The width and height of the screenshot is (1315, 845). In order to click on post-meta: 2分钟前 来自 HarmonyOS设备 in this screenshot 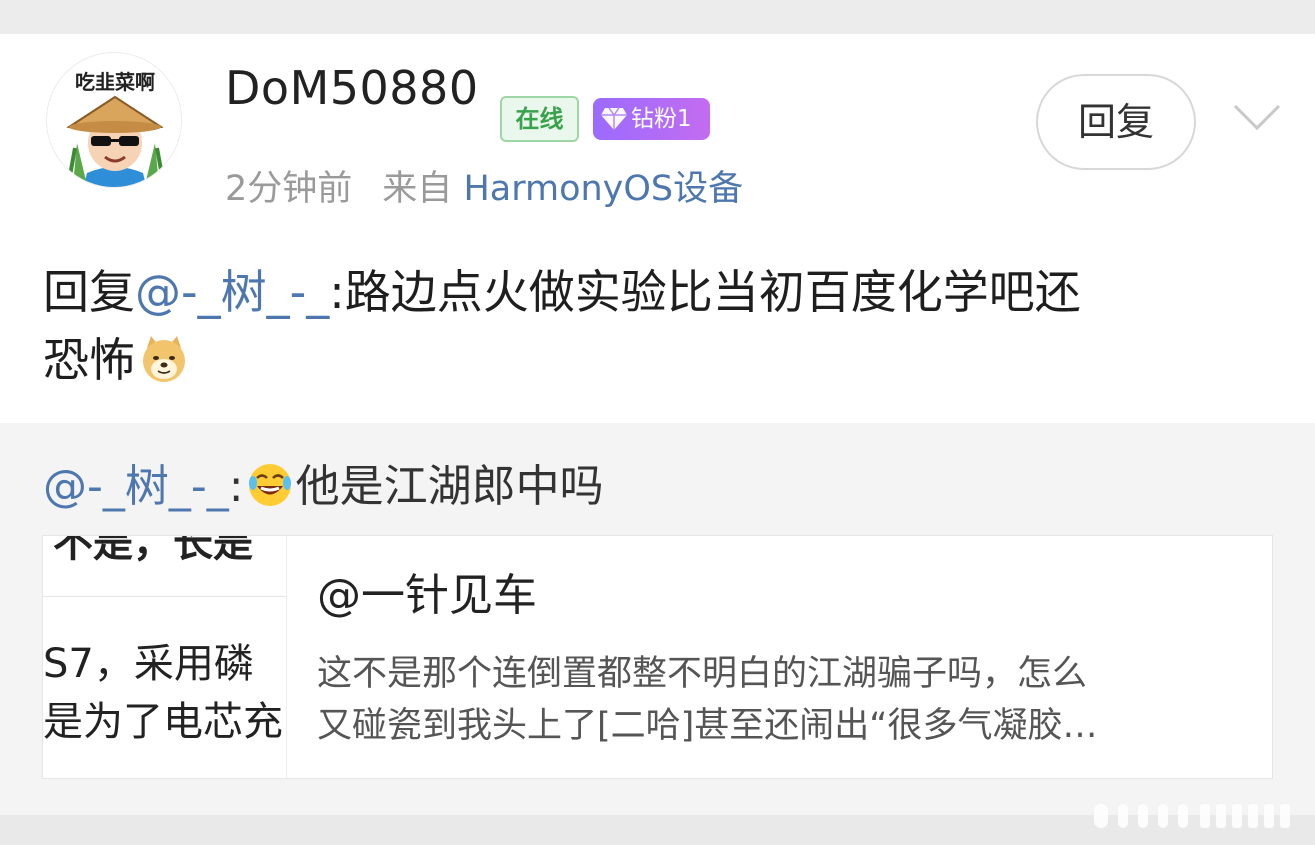, I will do `click(484, 189)`.